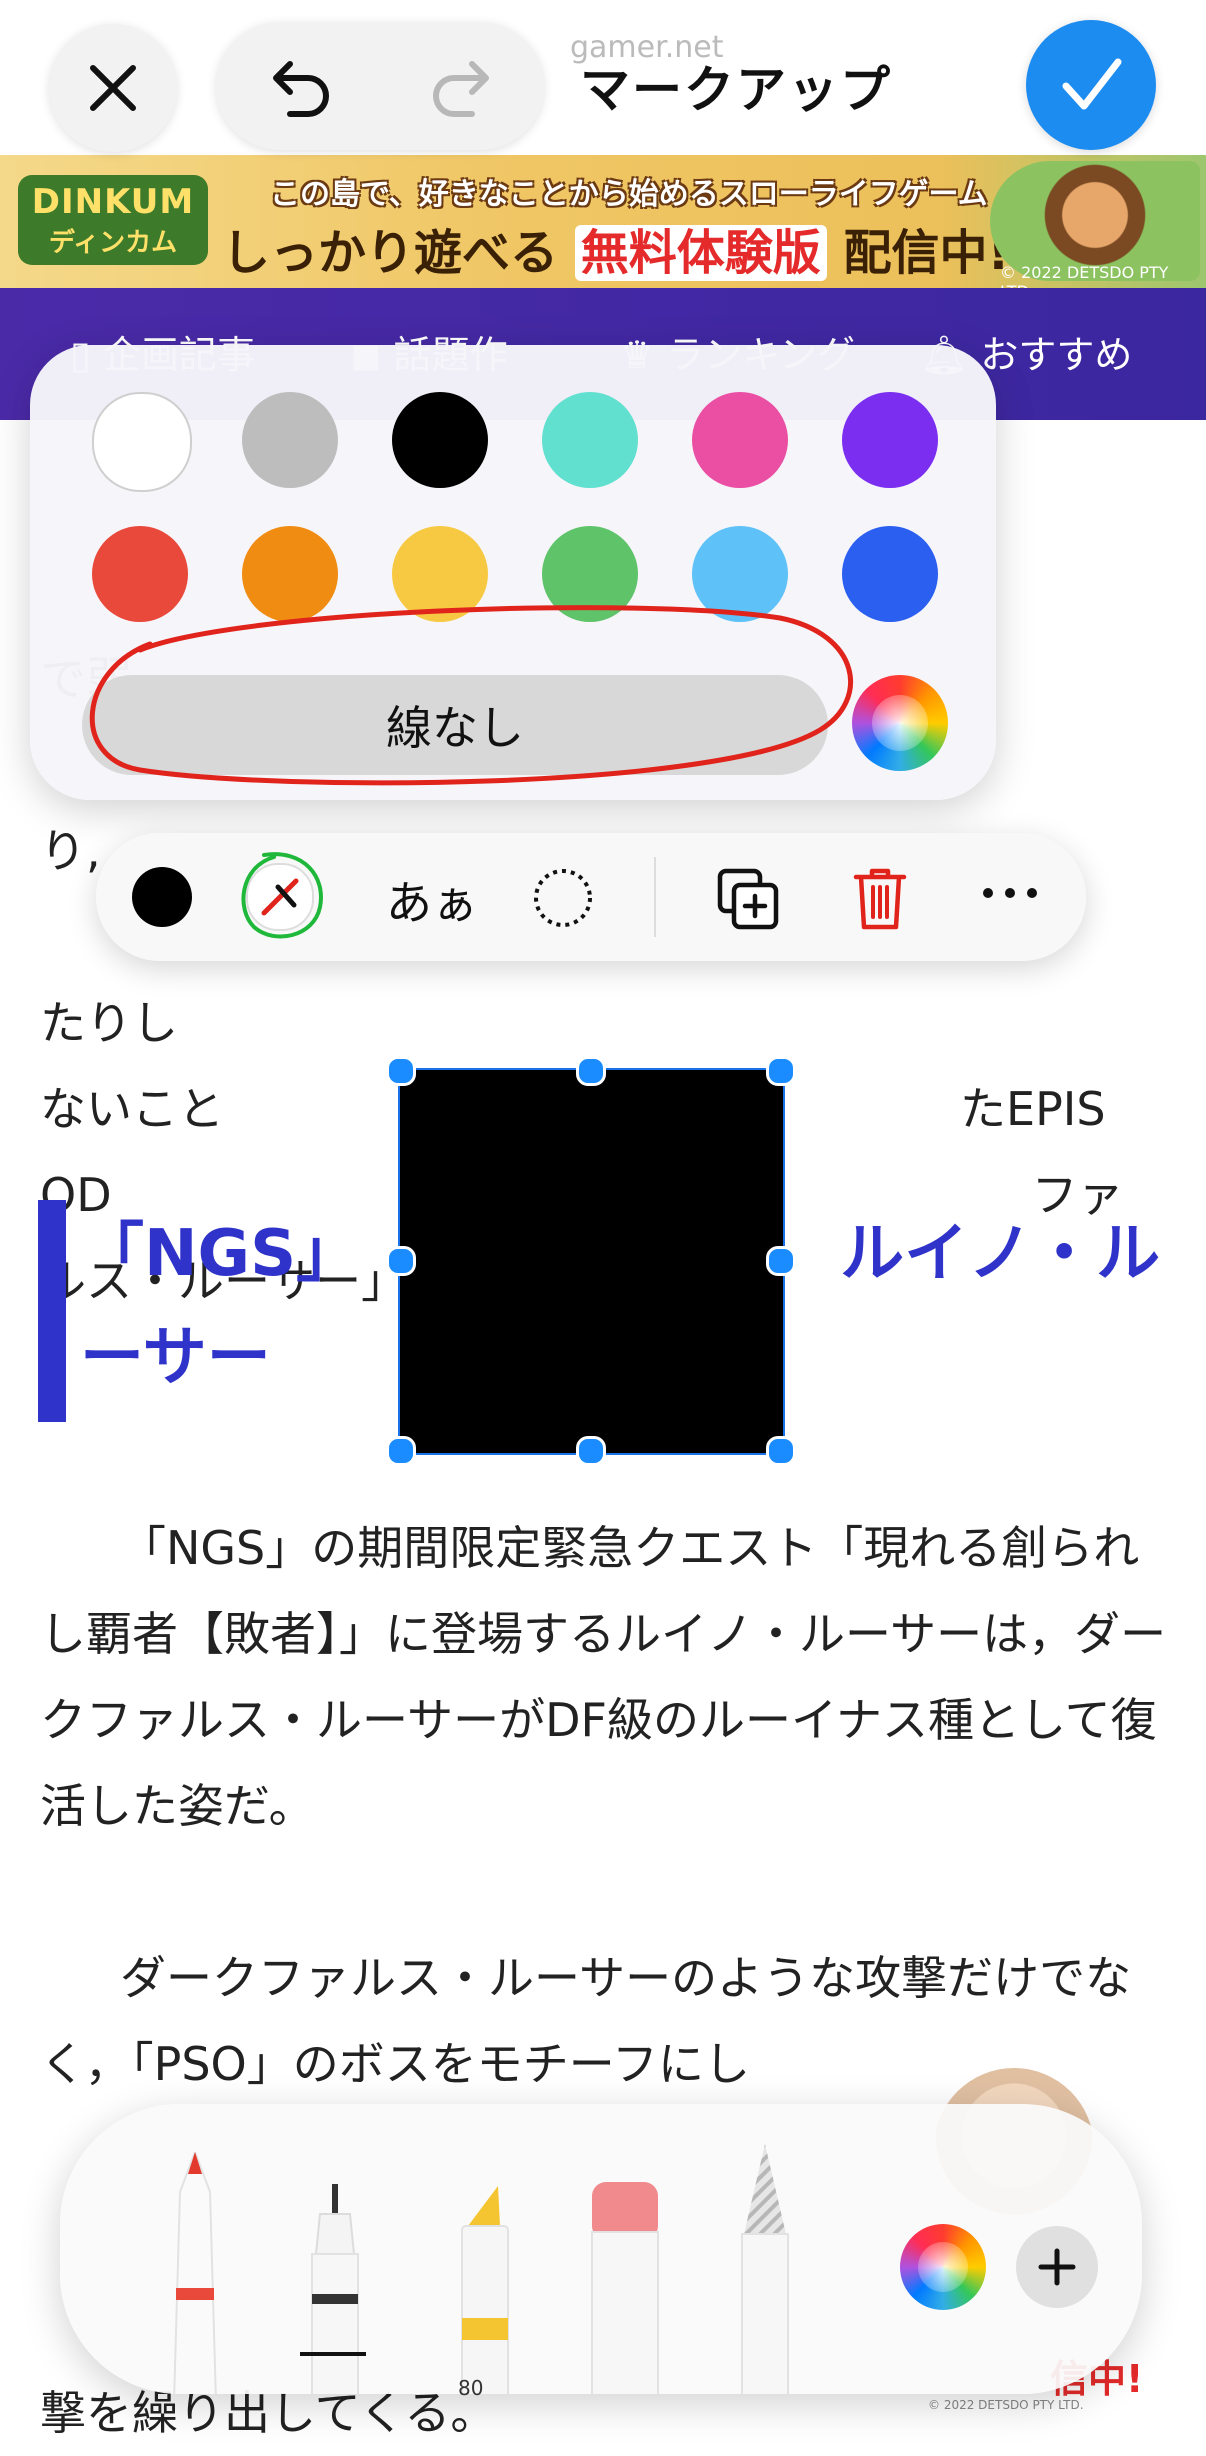 This screenshot has height=2456, width=1206. What do you see at coordinates (113, 242) in the screenshot?
I see `logo-subtext: ディンカム` at bounding box center [113, 242].